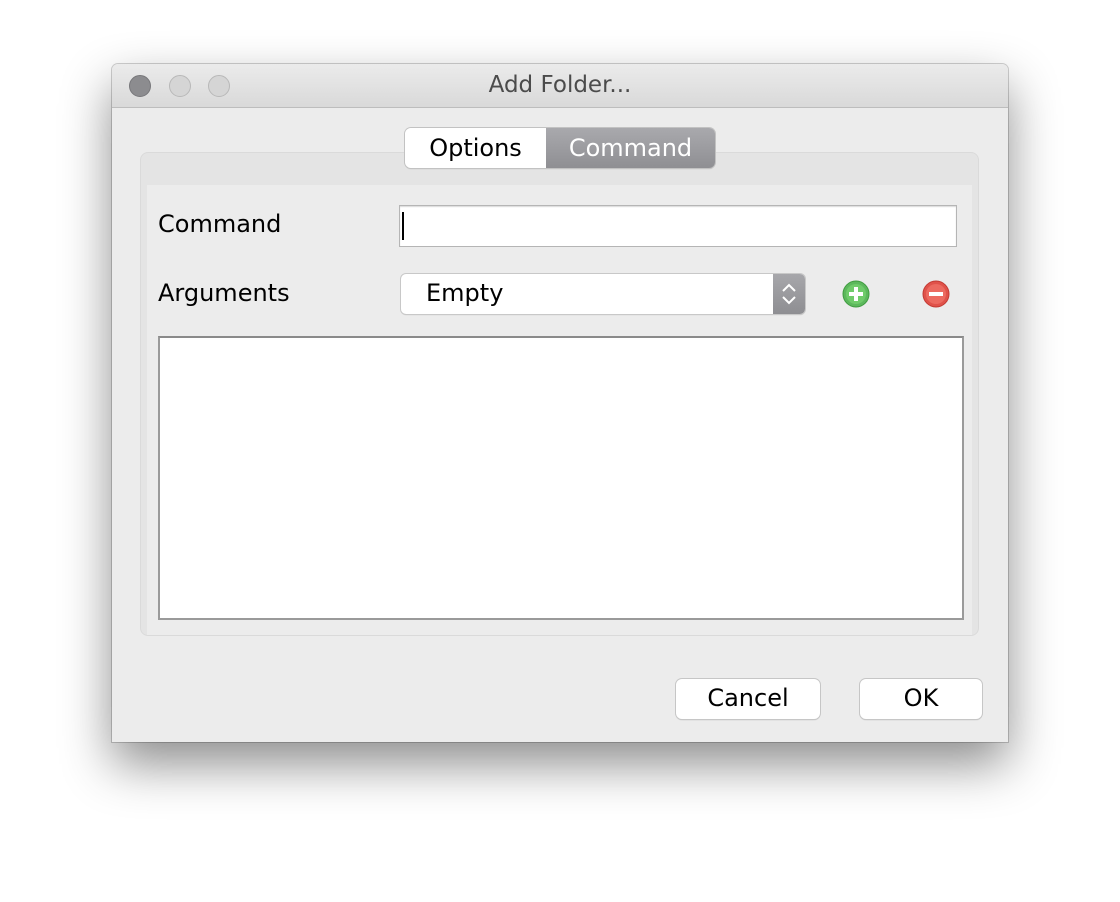  Describe the element at coordinates (748, 699) in the screenshot. I see `cancel-button: Cancel` at that location.